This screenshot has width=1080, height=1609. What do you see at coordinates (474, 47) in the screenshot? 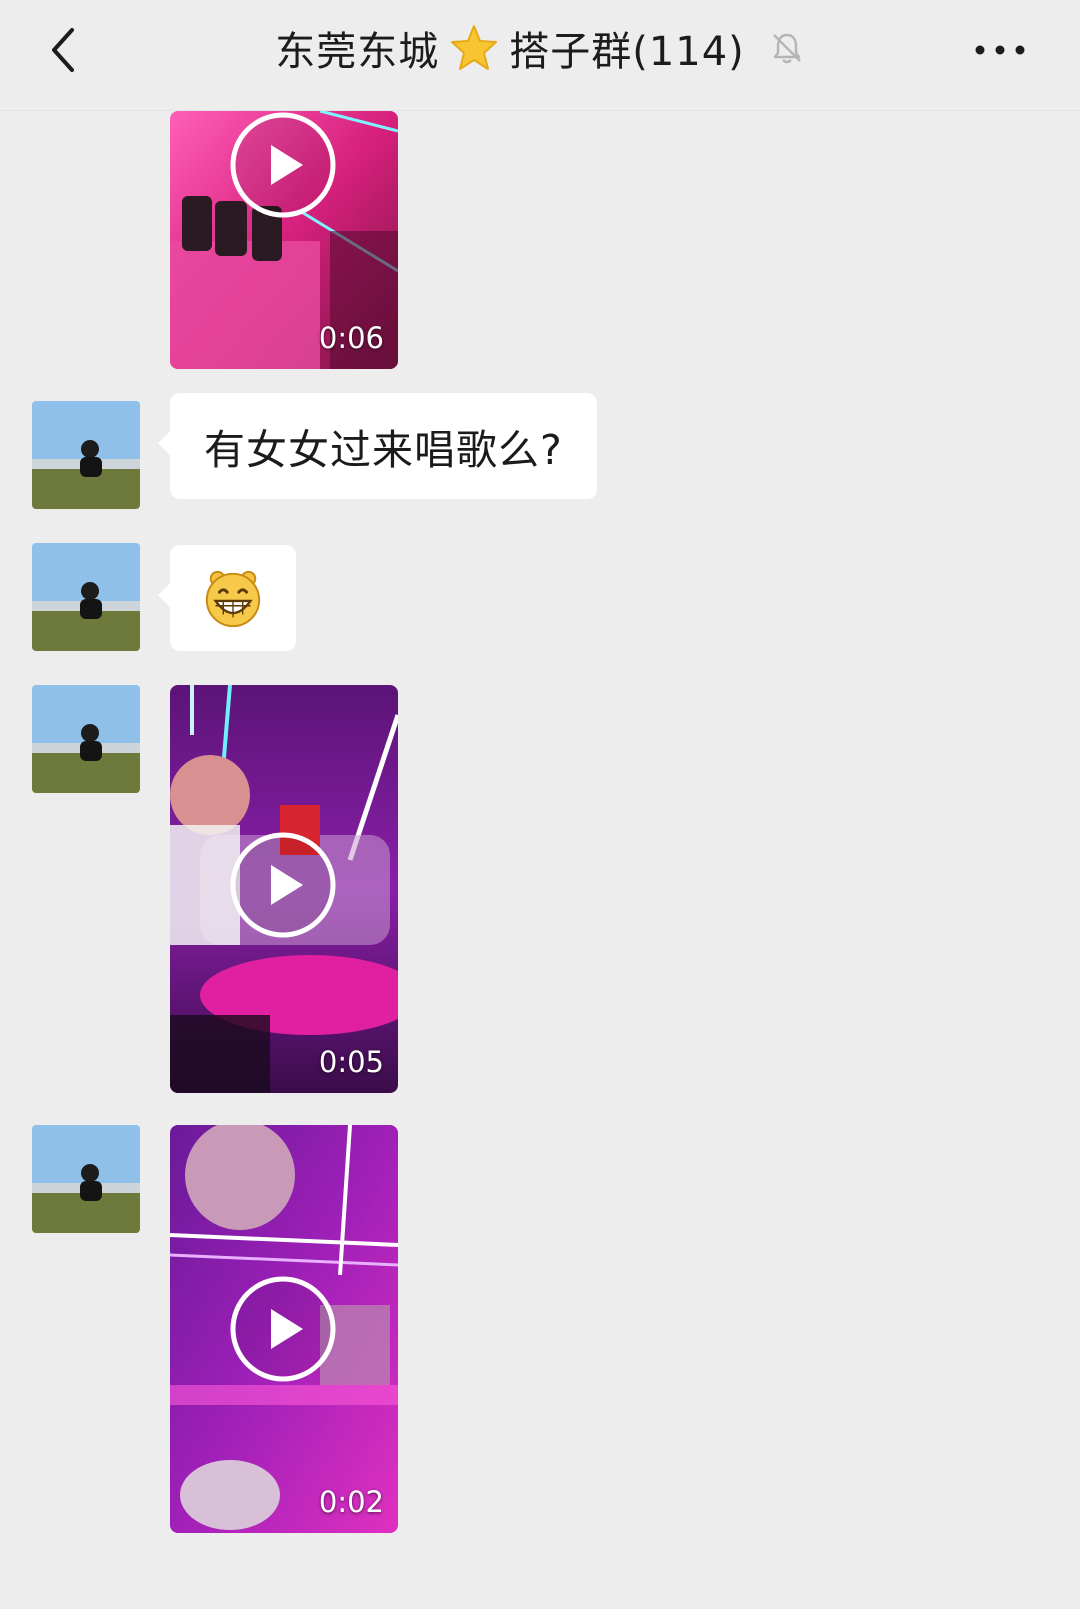
I see `star-icon` at bounding box center [474, 47].